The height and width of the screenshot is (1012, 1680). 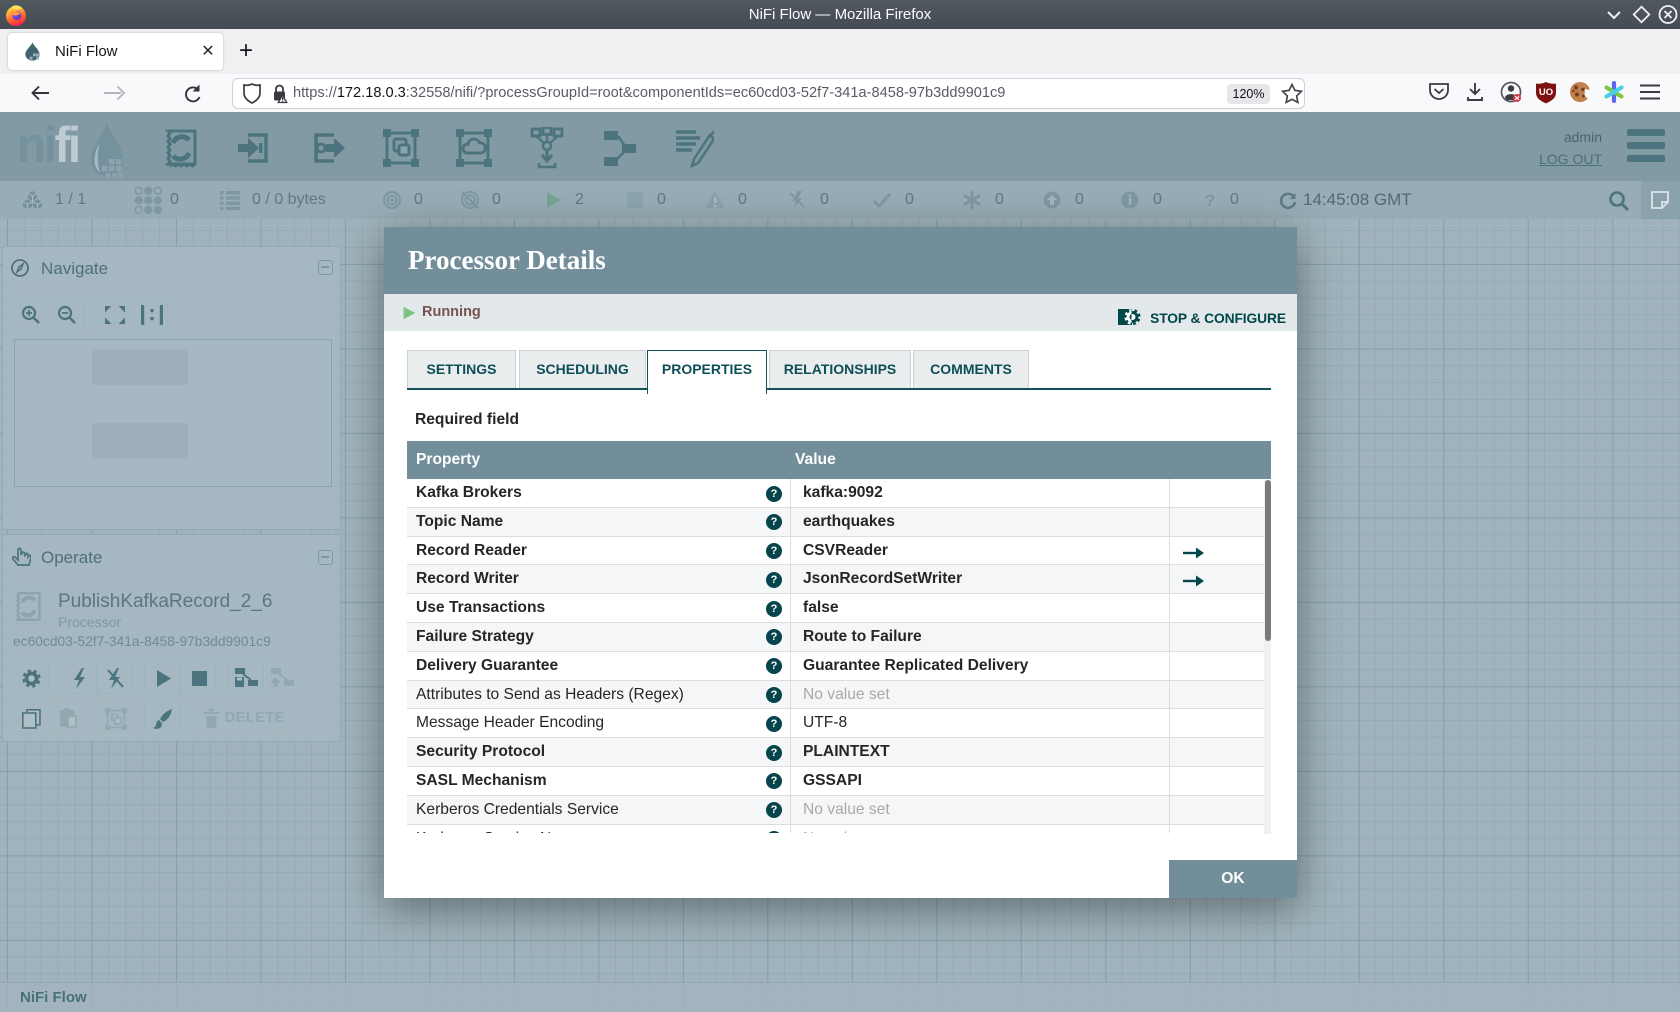 I want to click on svg-text: UO, so click(x=1546, y=92).